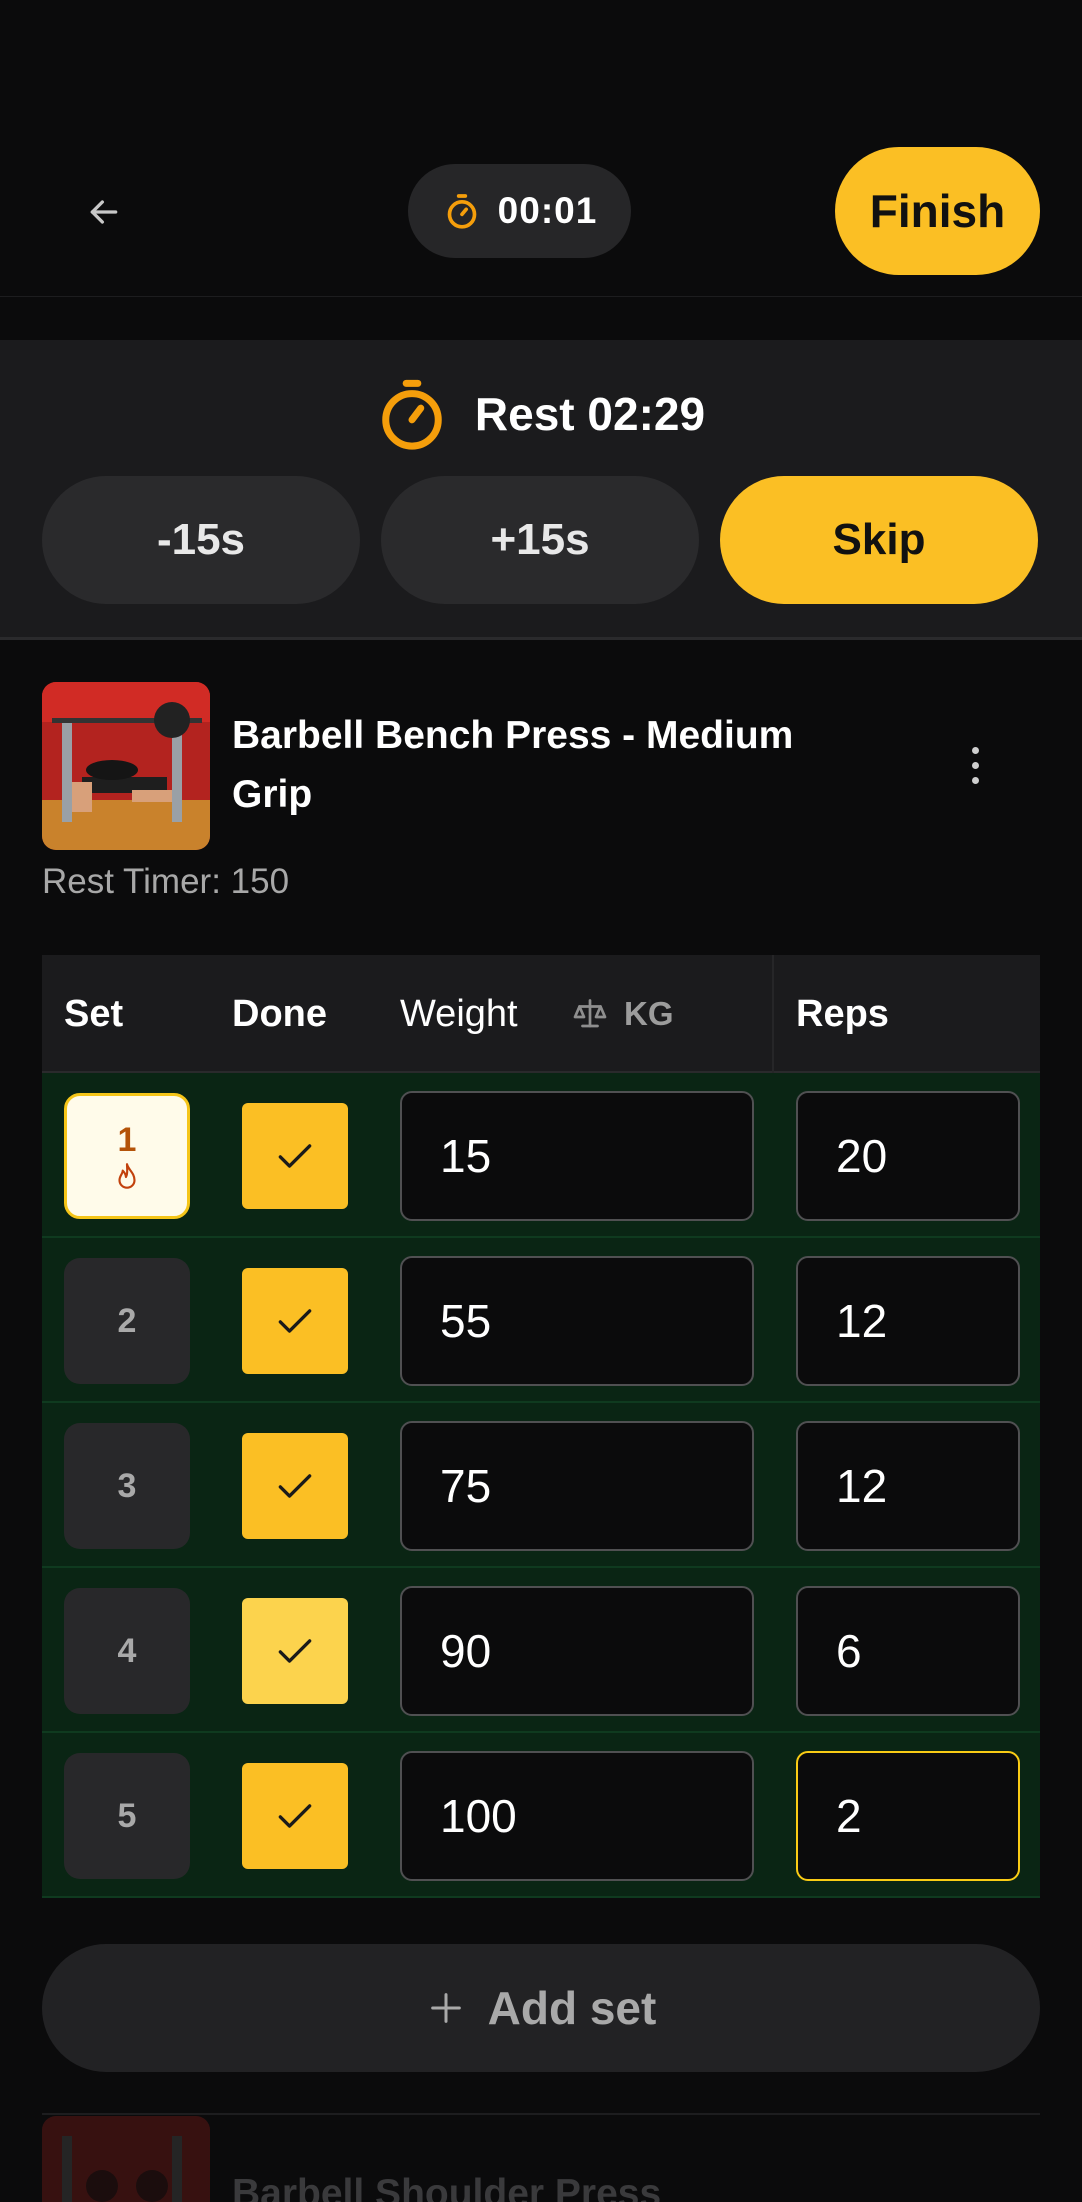  I want to click on weight-unit-label: KG, so click(649, 1013).